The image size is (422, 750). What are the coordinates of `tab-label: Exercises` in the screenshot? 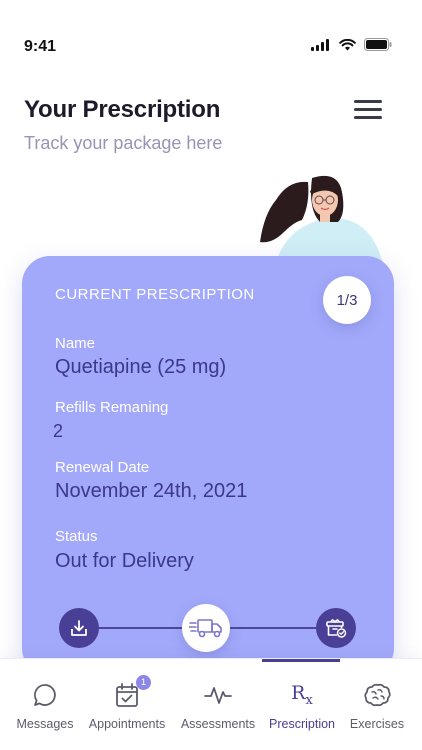 It's located at (377, 724).